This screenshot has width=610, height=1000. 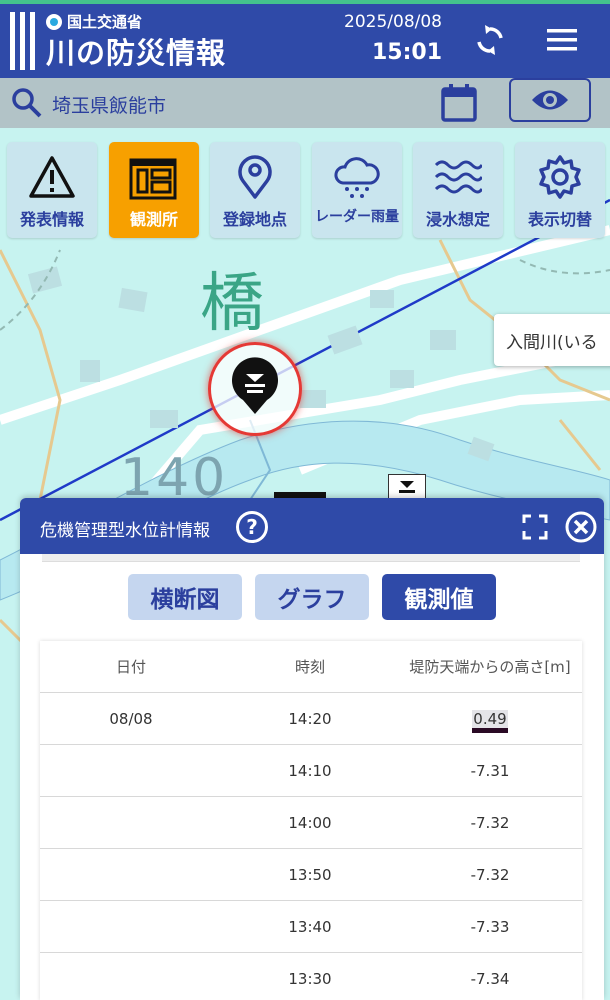 What do you see at coordinates (406, 52) in the screenshot?
I see `header-time: 15:01` at bounding box center [406, 52].